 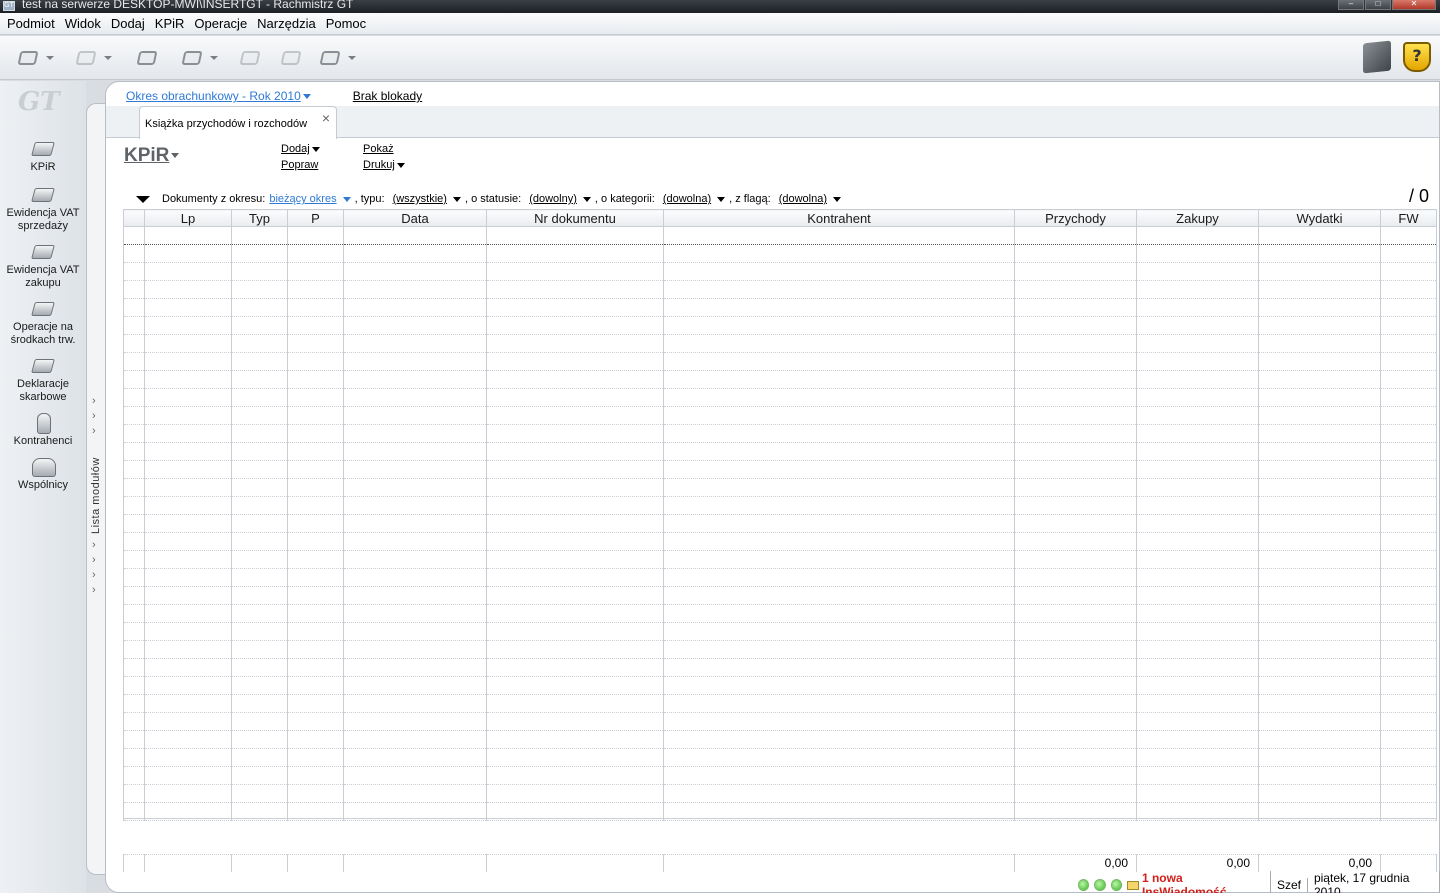 What do you see at coordinates (400, 165) in the screenshot?
I see `print-menu-dropdown-arrow-icon` at bounding box center [400, 165].